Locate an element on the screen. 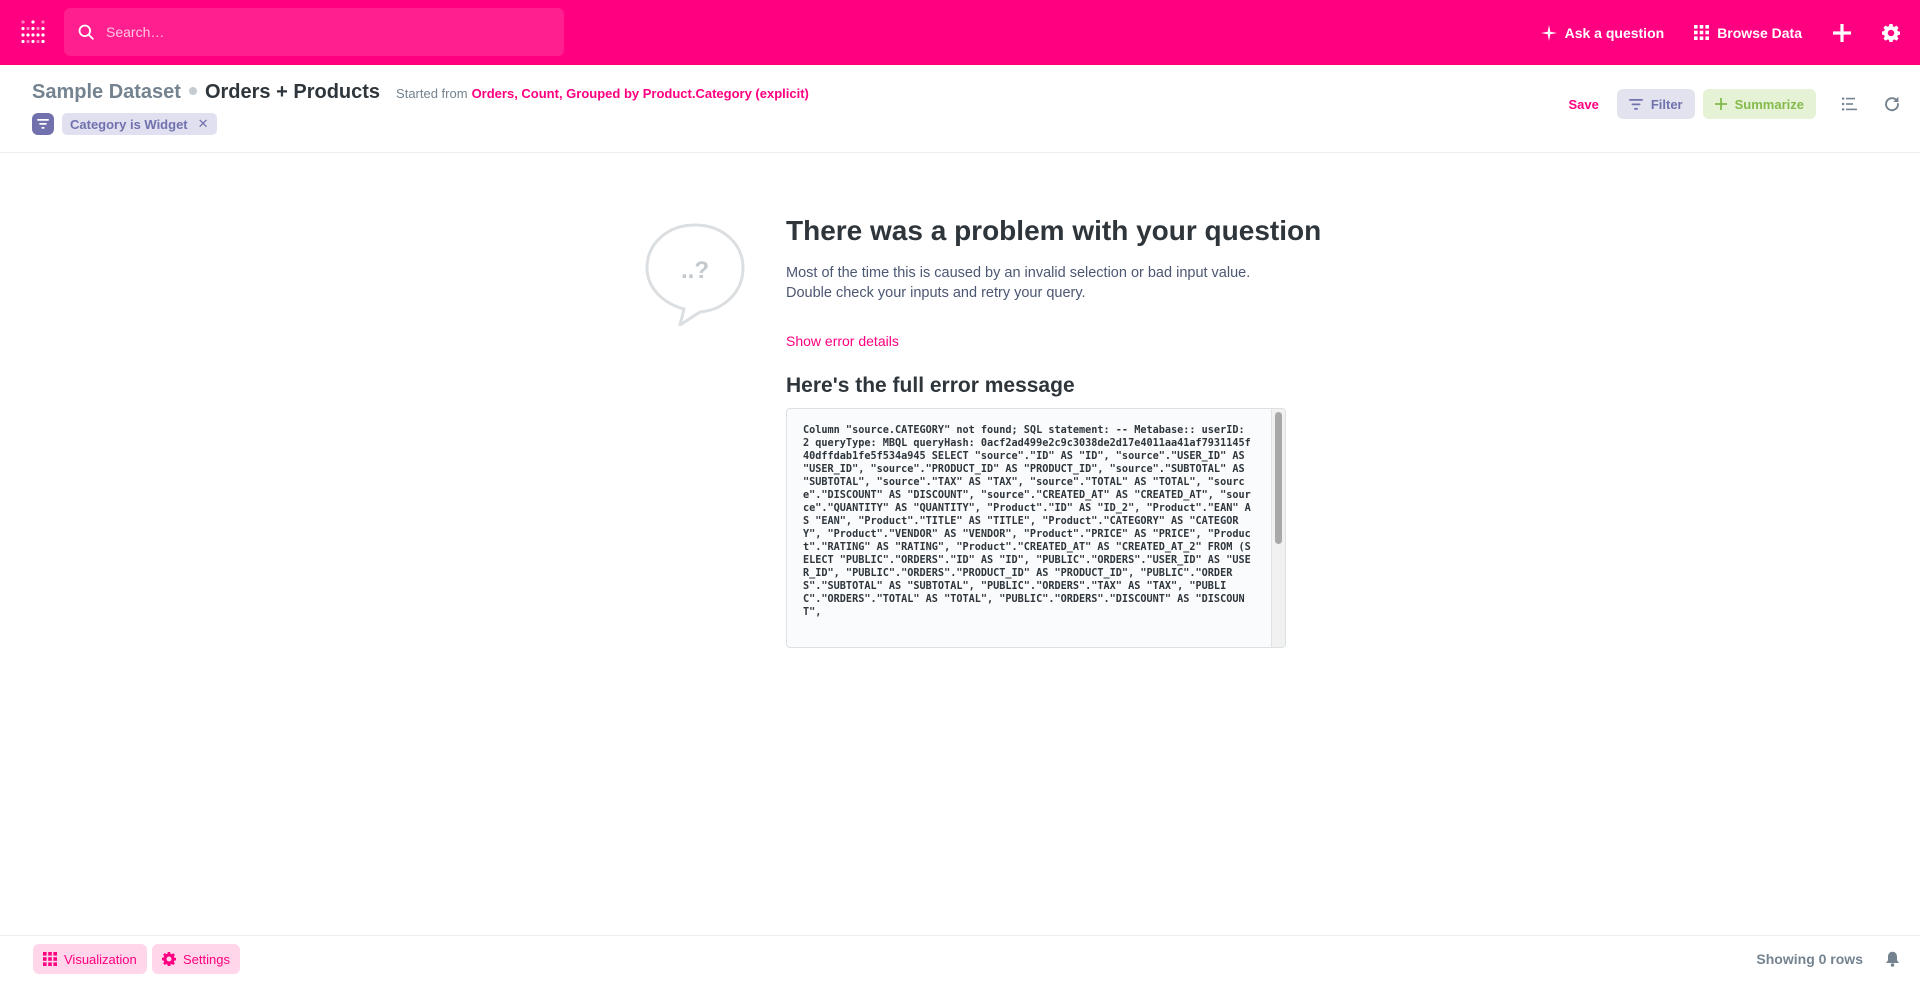 The image size is (1920, 982). filter-pill-label: Category is Widget is located at coordinates (129, 124).